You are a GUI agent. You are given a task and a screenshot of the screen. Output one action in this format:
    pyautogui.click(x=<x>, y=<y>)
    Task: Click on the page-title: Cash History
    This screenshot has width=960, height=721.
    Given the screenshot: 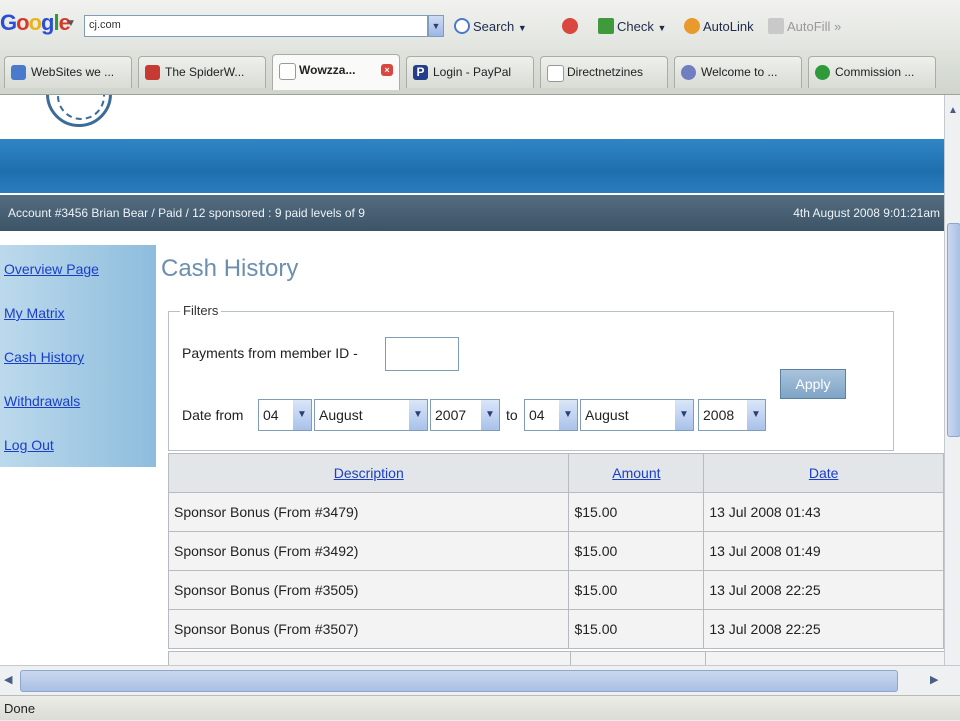 What is the action you would take?
    pyautogui.click(x=230, y=268)
    